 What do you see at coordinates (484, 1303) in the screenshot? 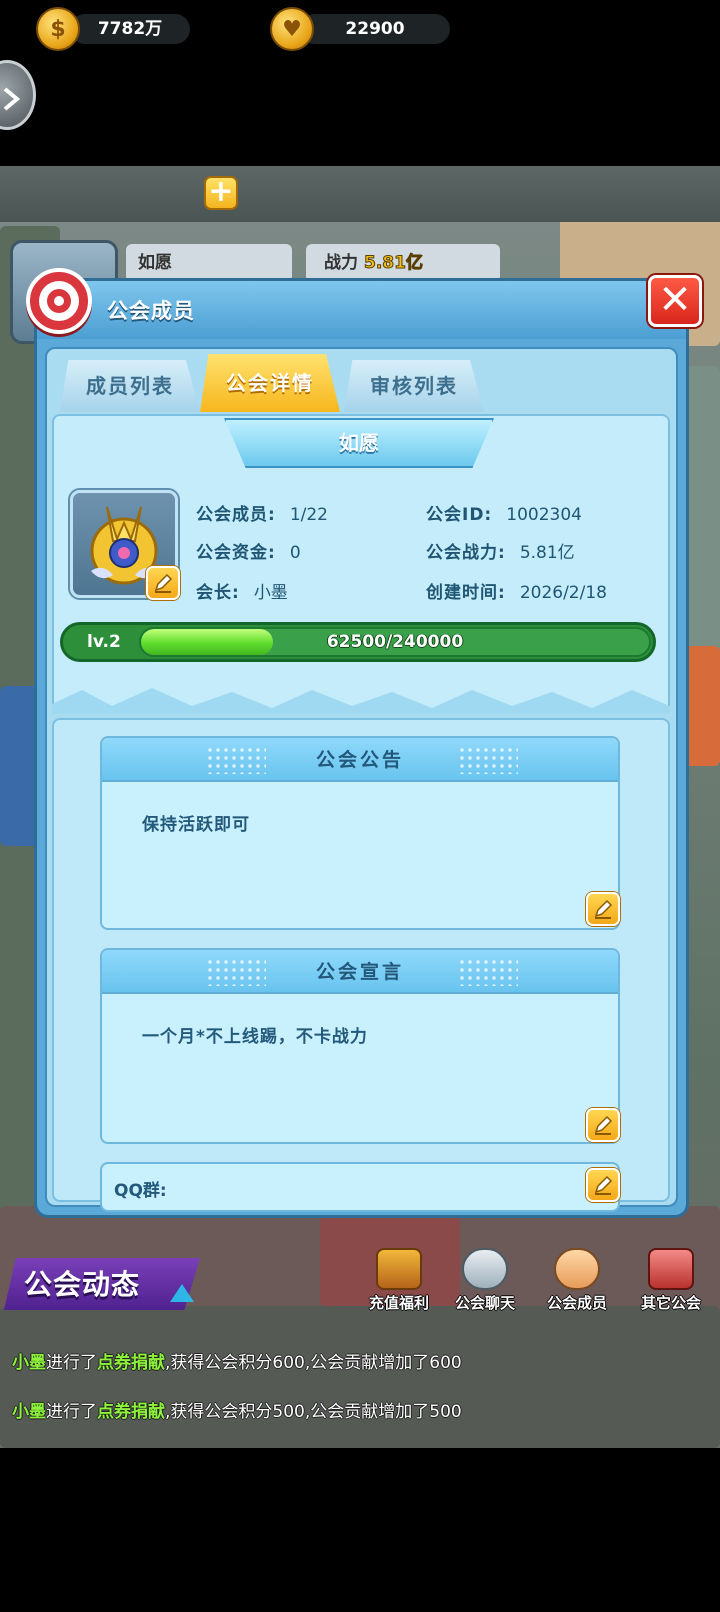
I see `guild-chat-label: 公会聊天` at bounding box center [484, 1303].